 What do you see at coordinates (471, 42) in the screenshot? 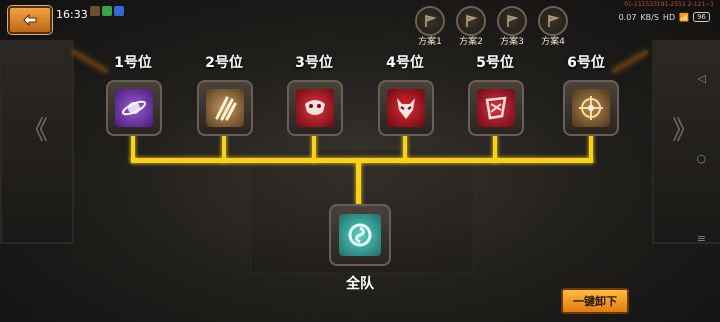
I see `plan-label: 方案2` at bounding box center [471, 42].